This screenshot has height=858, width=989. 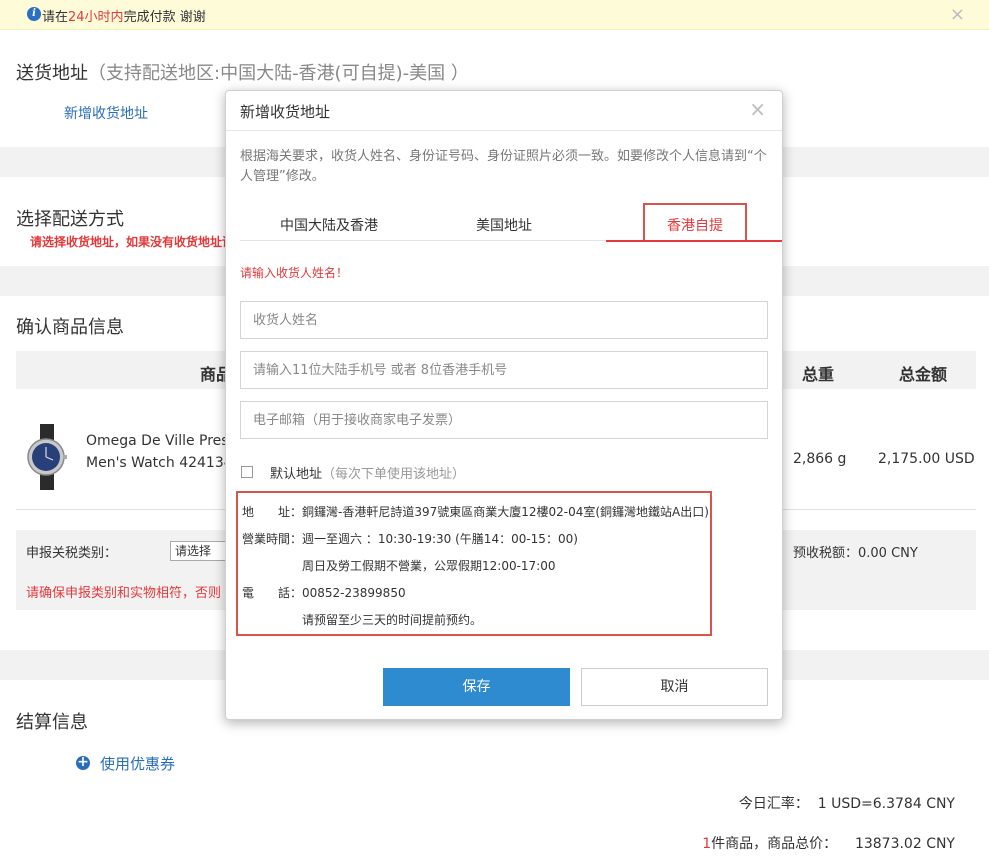 What do you see at coordinates (429, 566) in the screenshot?
I see `pickup-hours-holiday: 周日及勞工假期不營業，公眾假期12:00-17:00` at bounding box center [429, 566].